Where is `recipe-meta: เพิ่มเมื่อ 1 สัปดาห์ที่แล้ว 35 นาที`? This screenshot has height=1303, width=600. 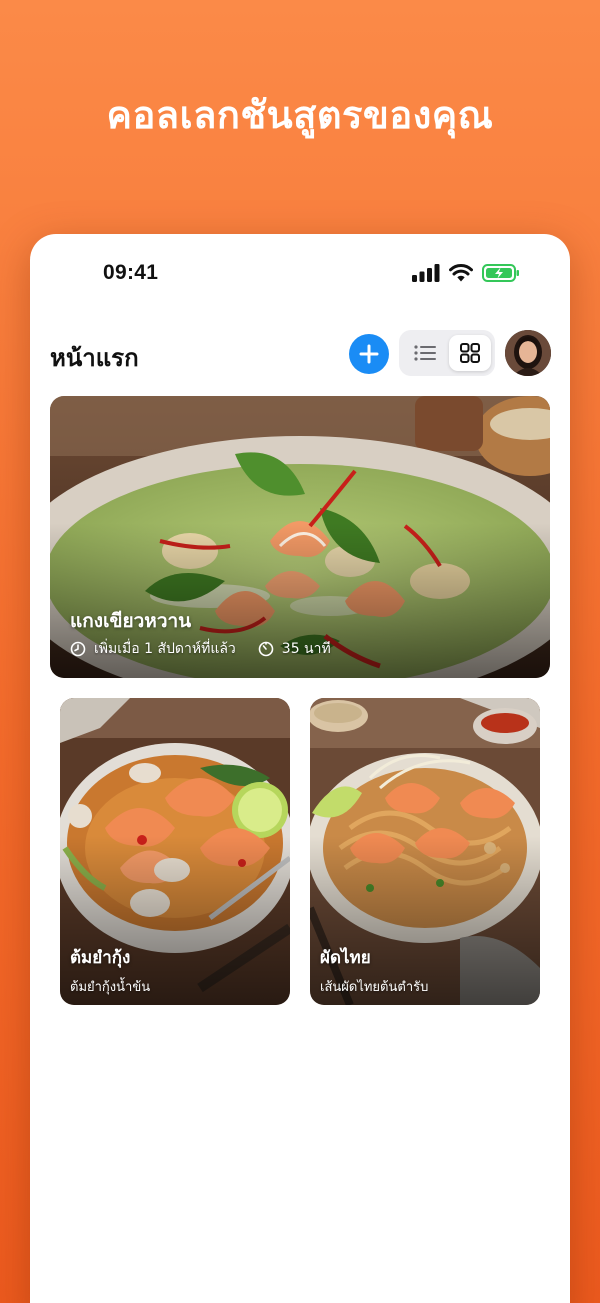
recipe-meta: เพิ่มเมื่อ 1 สัปดาห์ที่แล้ว 35 นาที is located at coordinates (200, 649).